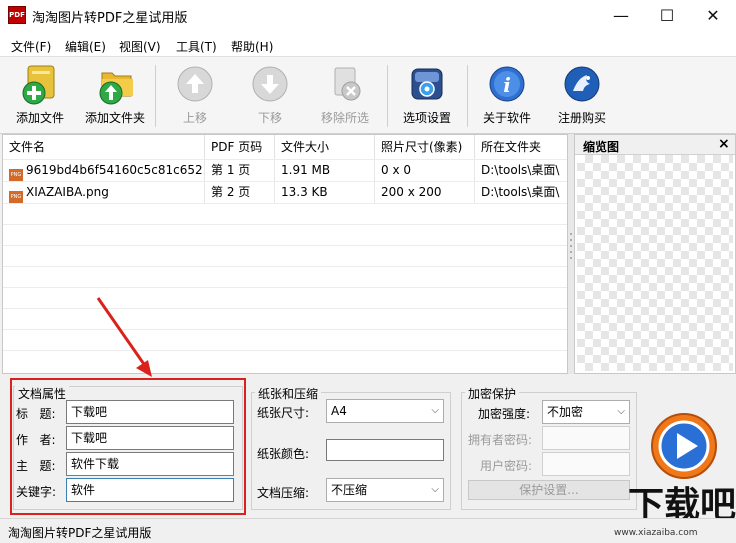 Image resolution: width=736 pixels, height=543 pixels. I want to click on encrypt-legend: 加密保护, so click(492, 393).